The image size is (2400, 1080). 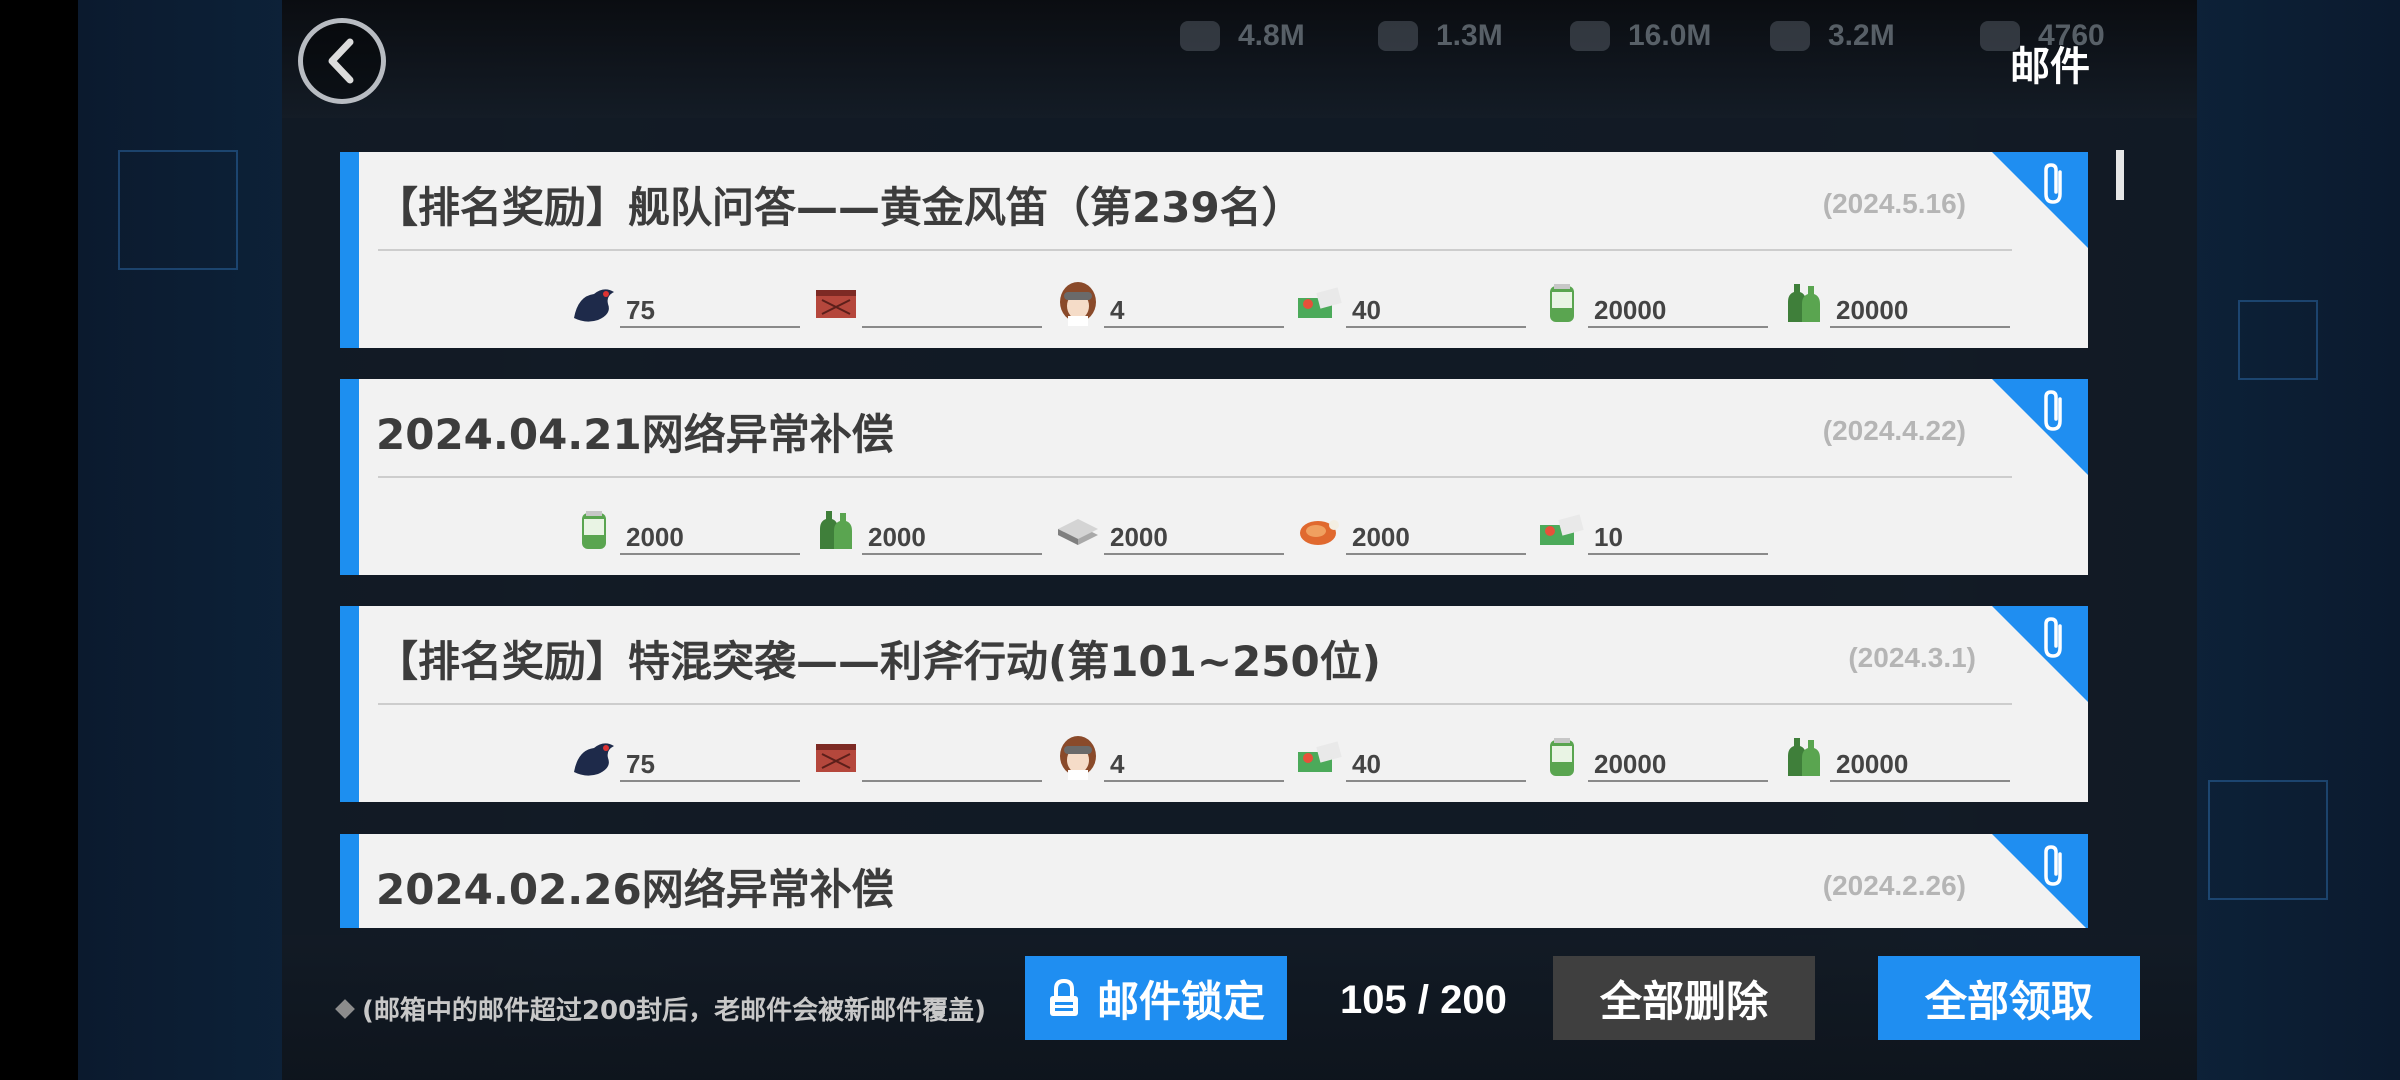 I want to click on mail-lock-button: 邮件锁定, so click(x=1156, y=998).